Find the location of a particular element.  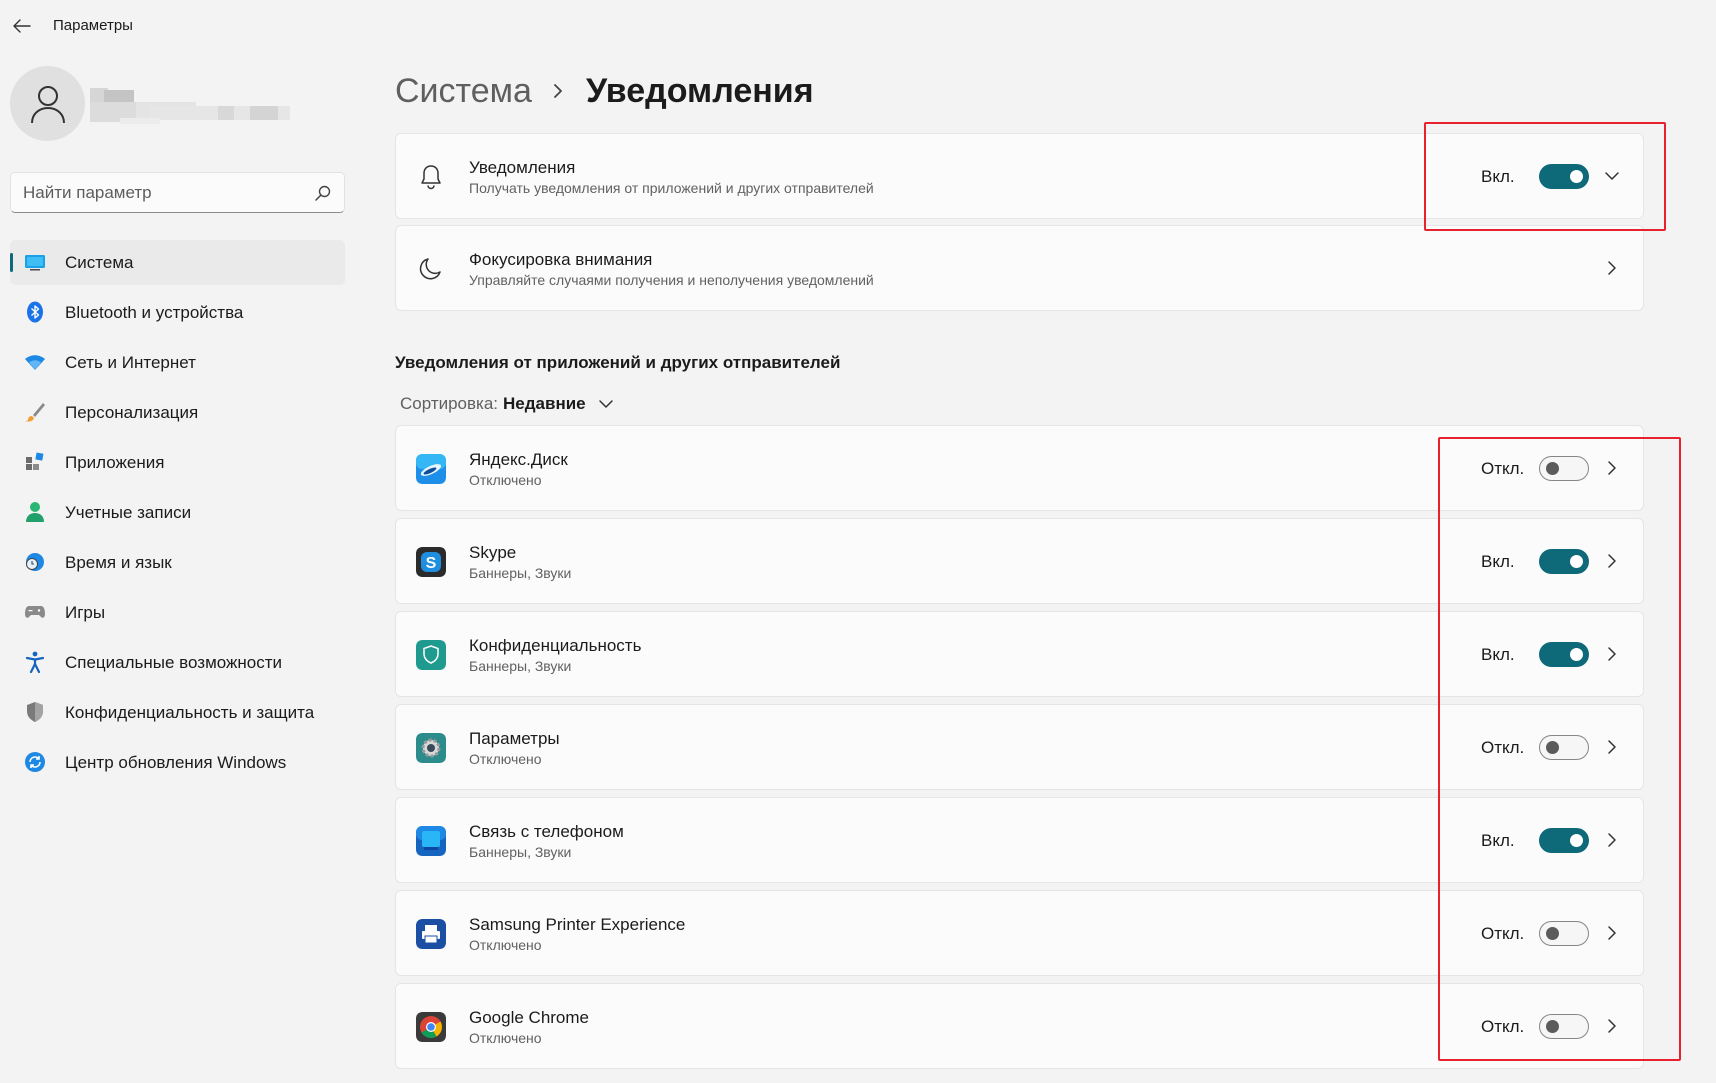

back-button is located at coordinates (22, 26).